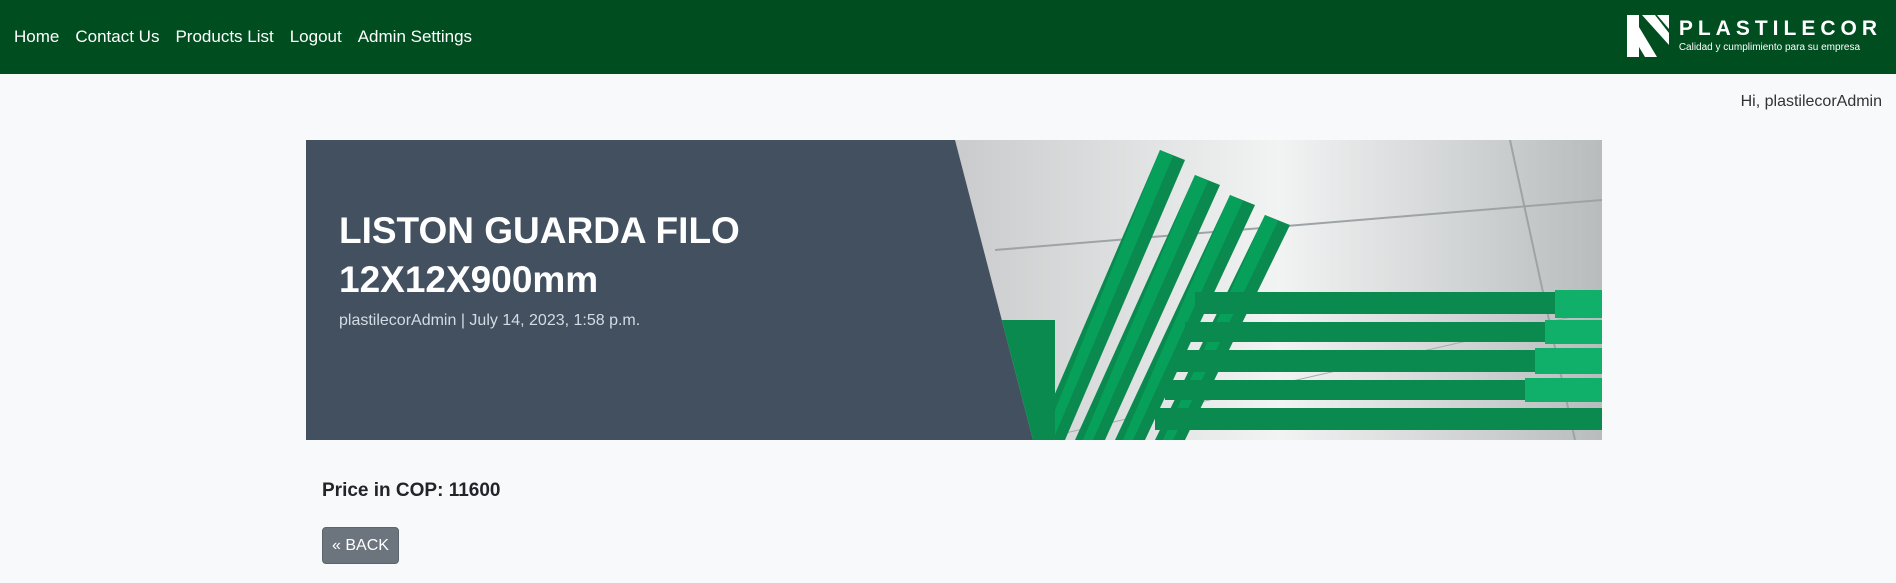 The height and width of the screenshot is (583, 1896). Describe the element at coordinates (1780, 28) in the screenshot. I see `brand-name: PLASTILECOR` at that location.